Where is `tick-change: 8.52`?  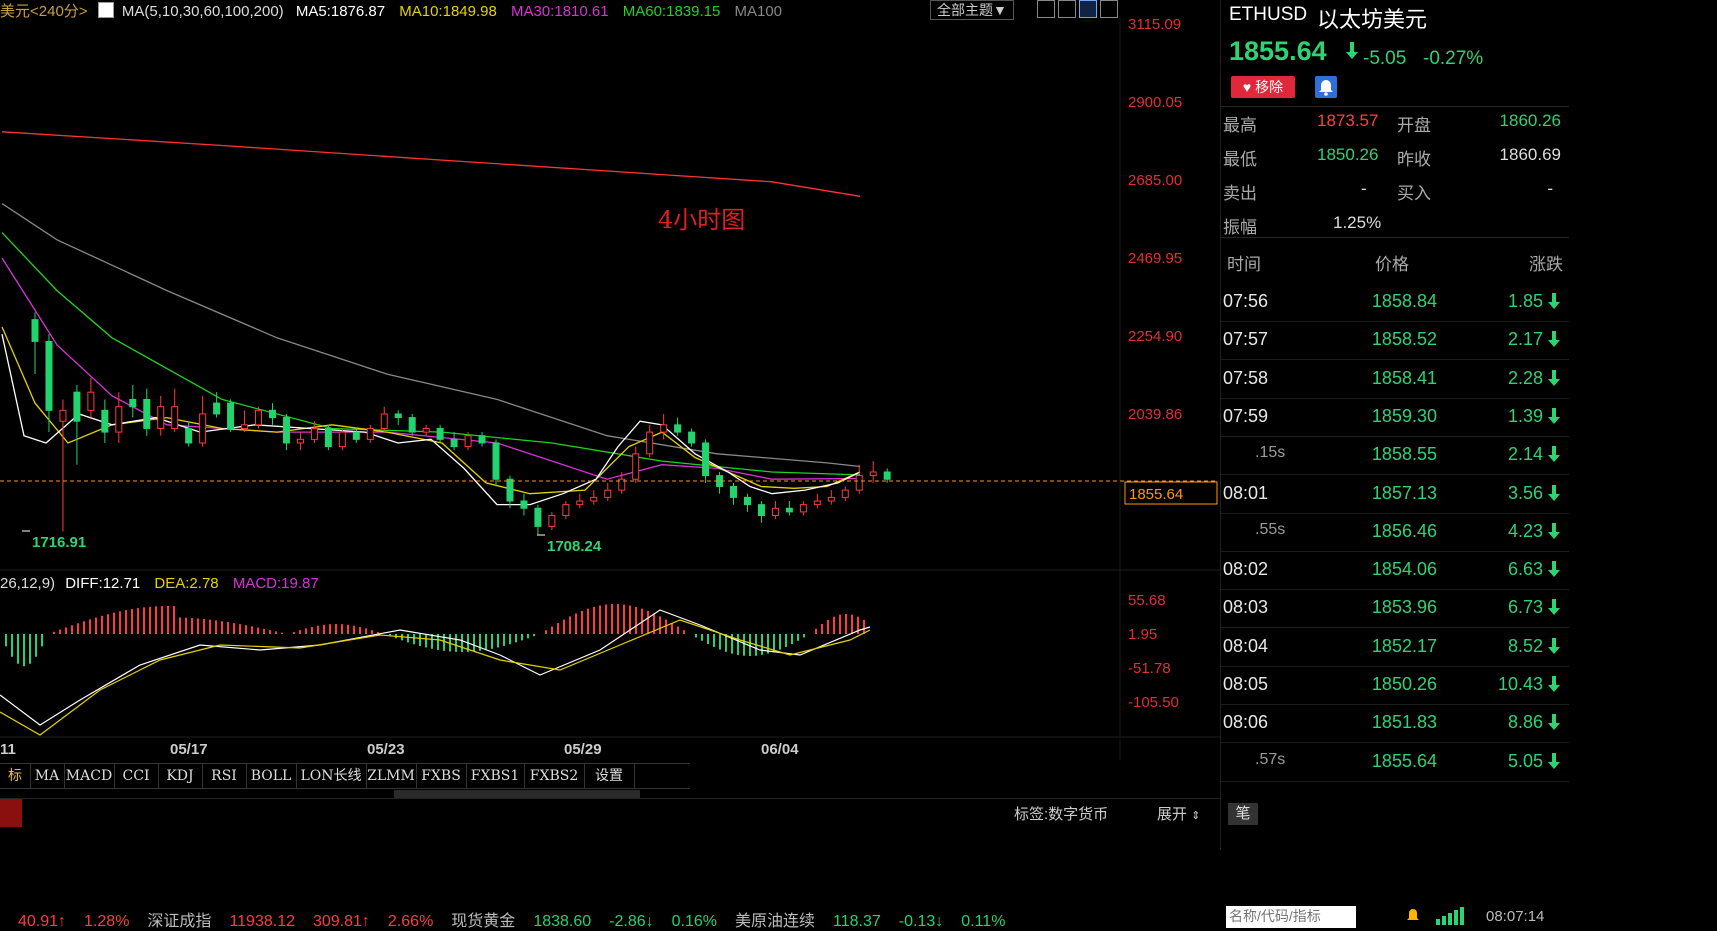 tick-change: 8.52 is located at coordinates (1525, 645).